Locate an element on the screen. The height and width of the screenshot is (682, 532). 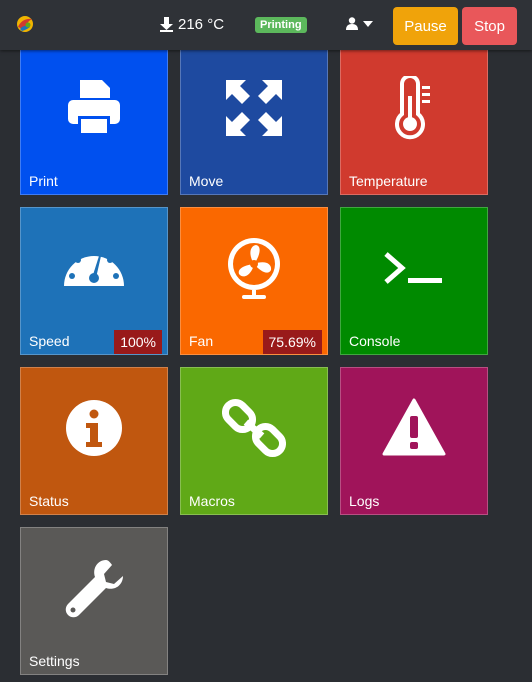
tile-label: Print is located at coordinates (43, 181).